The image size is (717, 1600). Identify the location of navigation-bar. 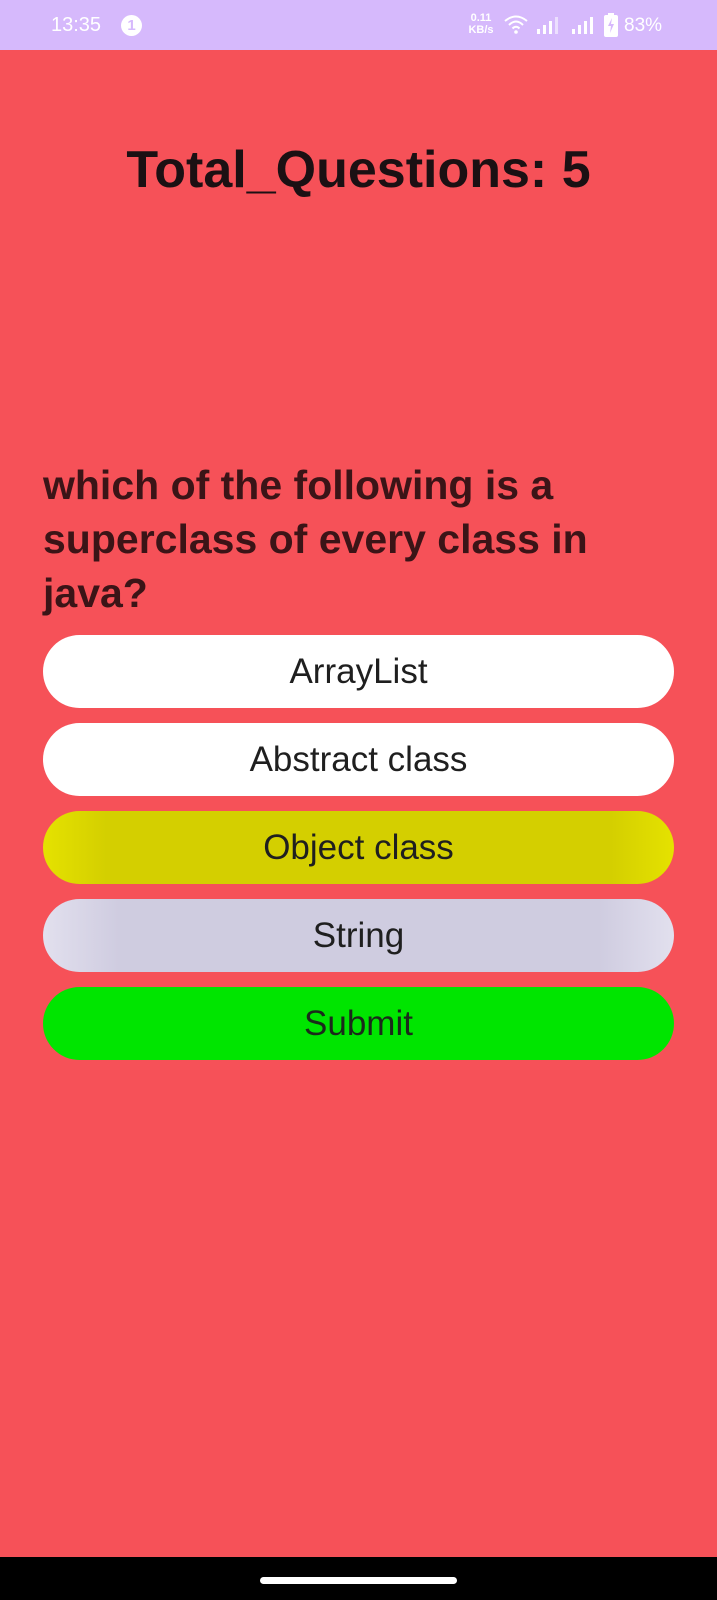
(358, 1578).